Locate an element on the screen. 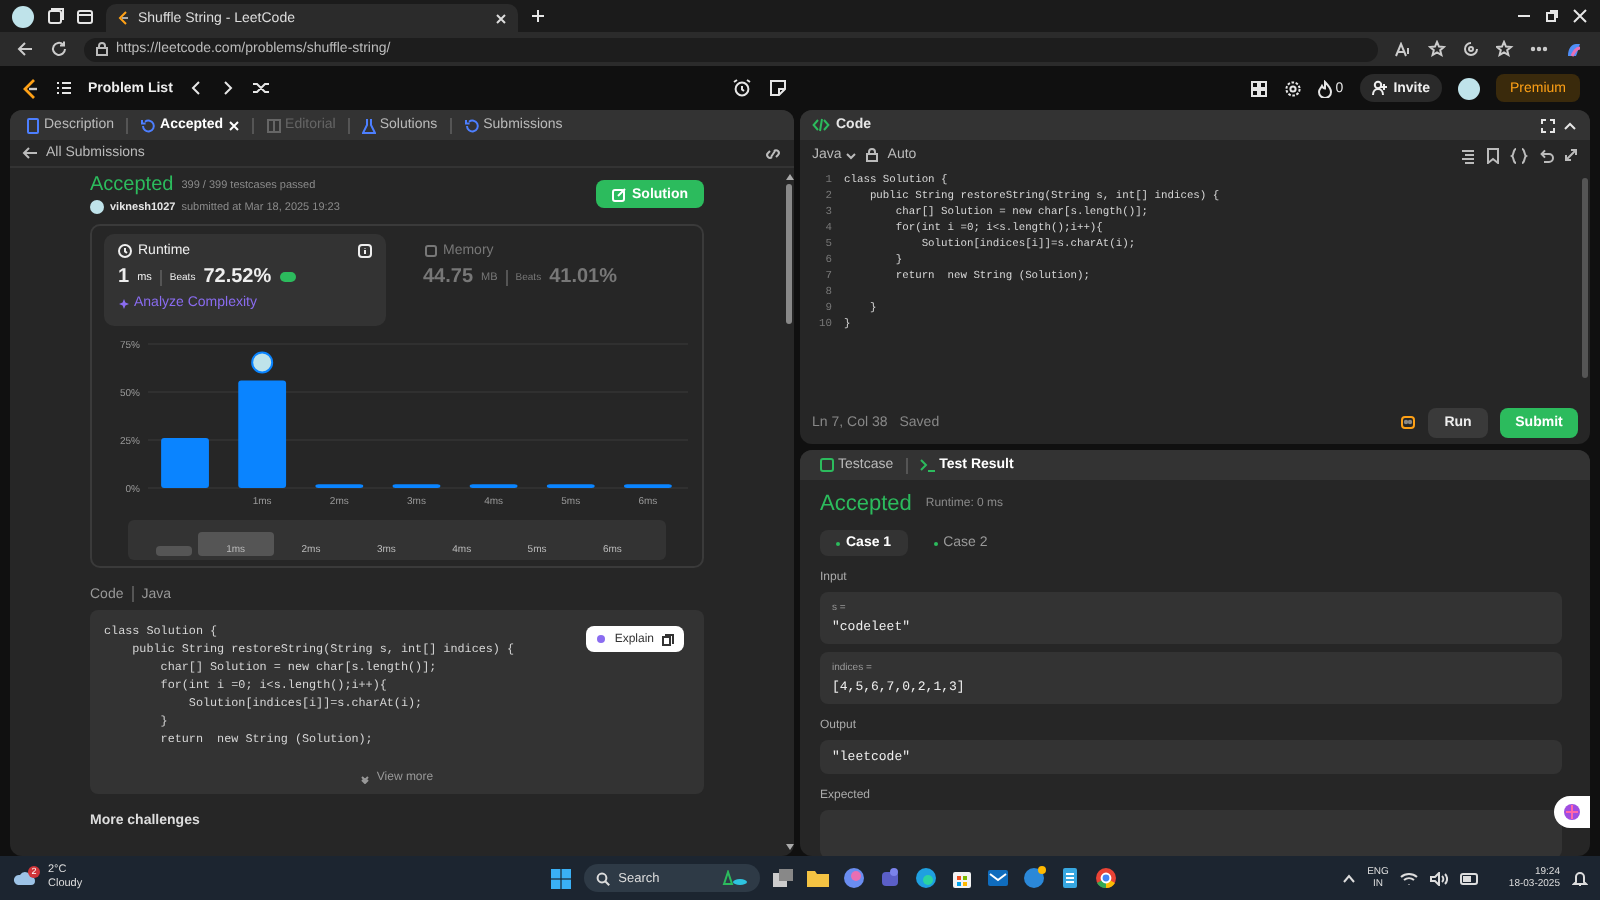 This screenshot has height=900, width=1600. assistant-button is located at coordinates (1572, 812).